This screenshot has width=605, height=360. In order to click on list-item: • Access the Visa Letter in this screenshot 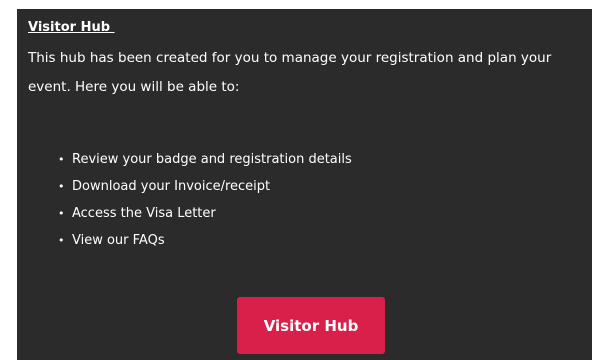, I will do `click(205, 213)`.